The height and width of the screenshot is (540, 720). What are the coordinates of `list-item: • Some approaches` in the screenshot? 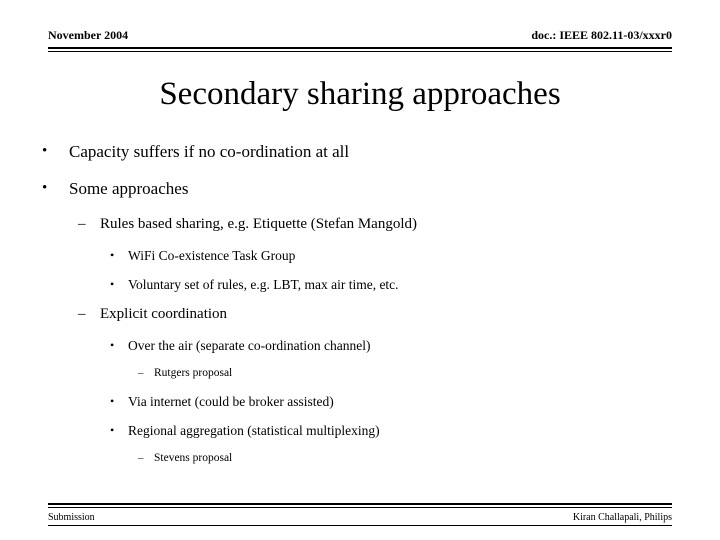 It's located at (366, 195).